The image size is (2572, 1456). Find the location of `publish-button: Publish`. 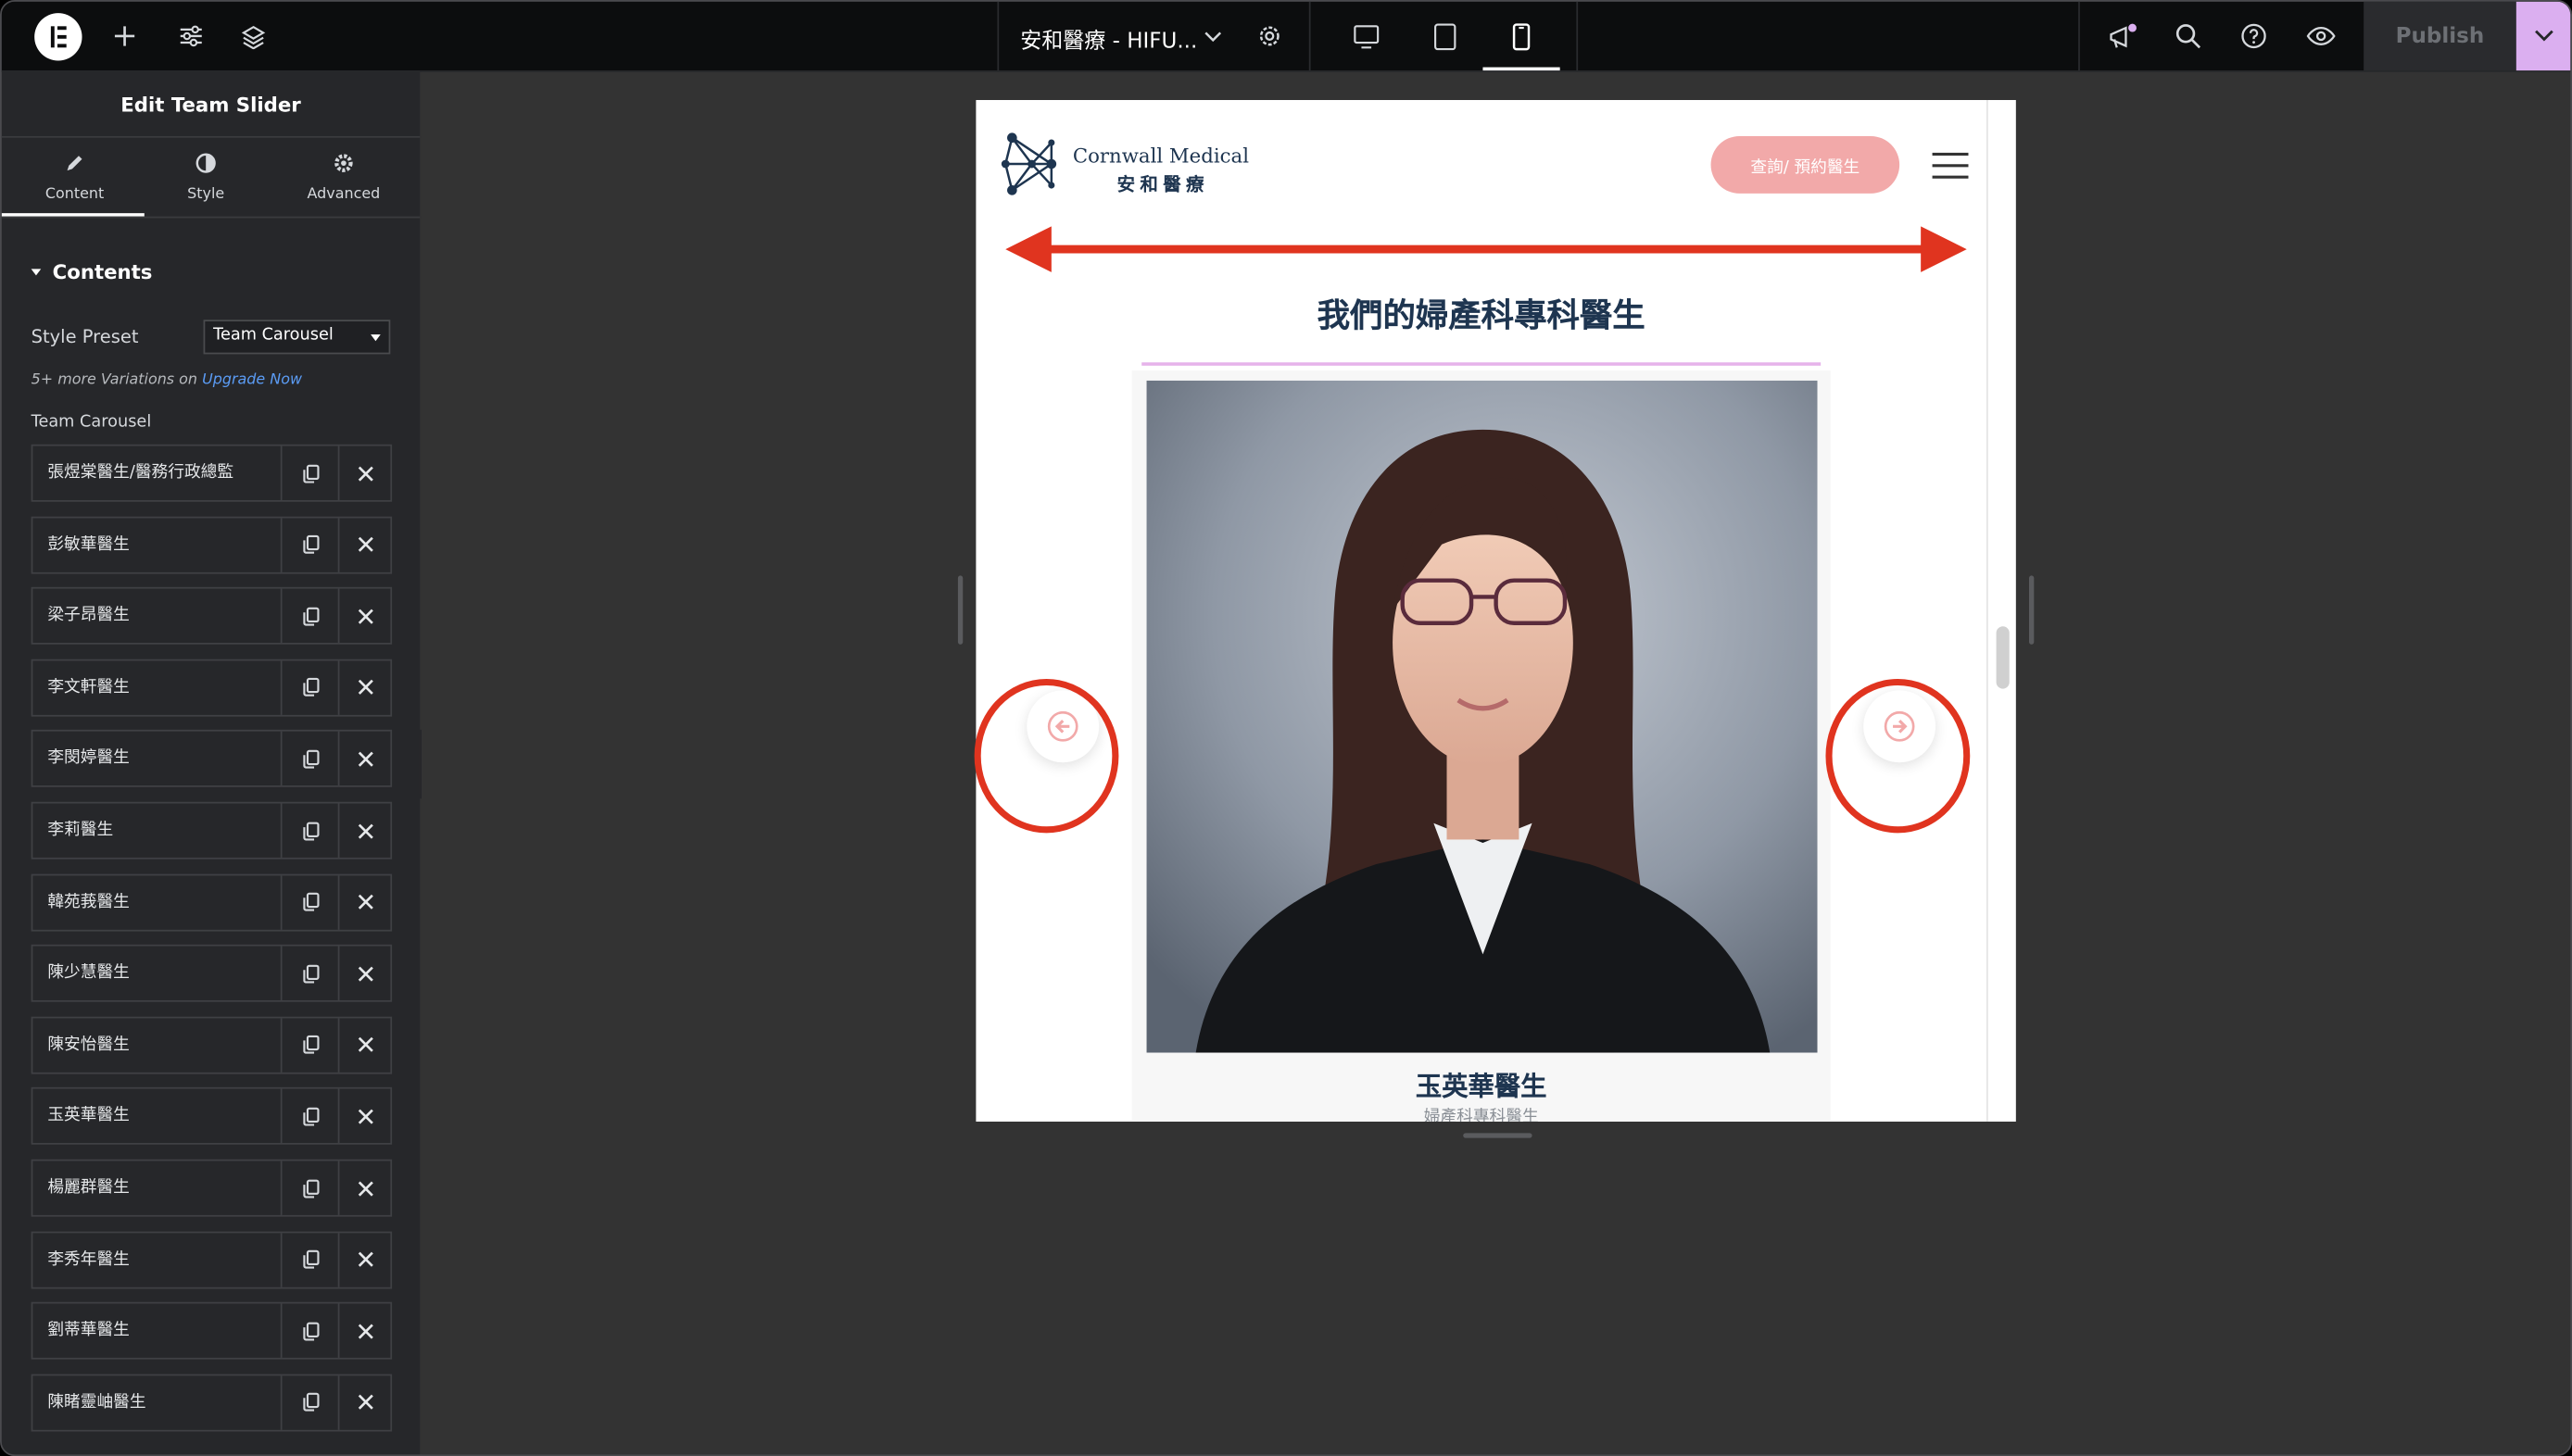

publish-button: Publish is located at coordinates (2440, 36).